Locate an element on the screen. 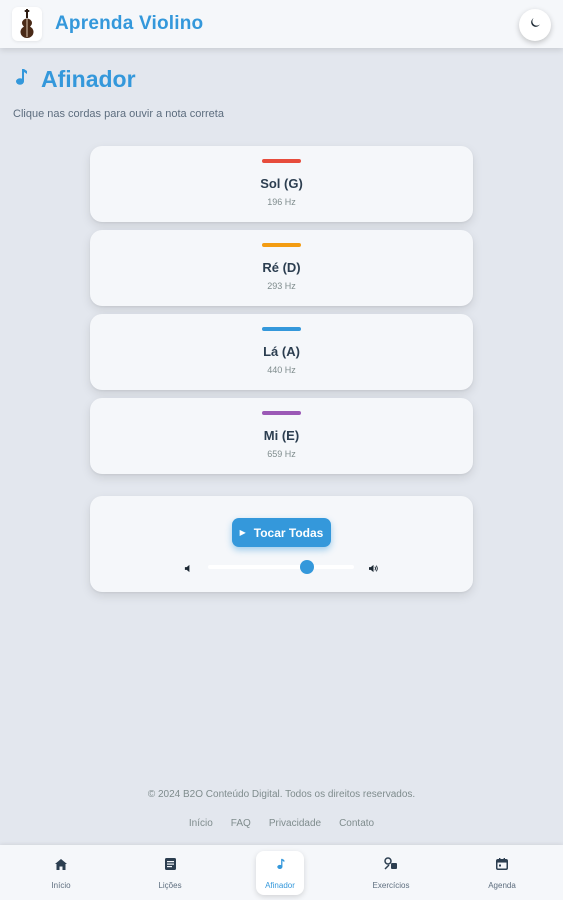 The height and width of the screenshot is (900, 563). string-card-g: Sol (G) 196 Hz is located at coordinates (281, 184).